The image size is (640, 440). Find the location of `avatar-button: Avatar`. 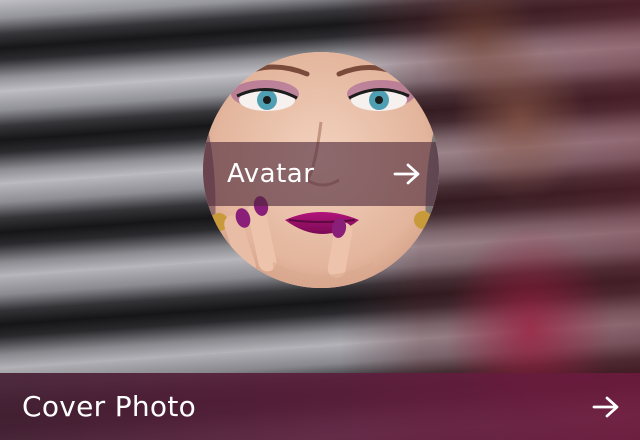

avatar-button: Avatar is located at coordinates (321, 174).